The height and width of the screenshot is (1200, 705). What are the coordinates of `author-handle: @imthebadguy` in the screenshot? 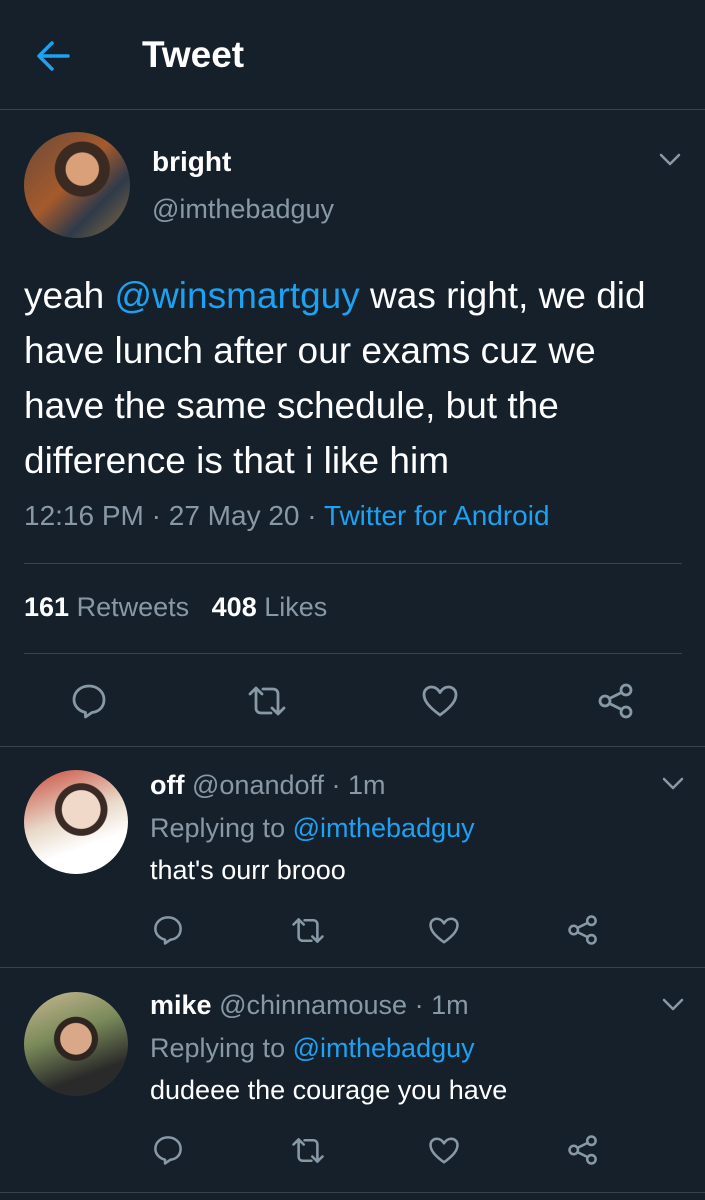 It's located at (243, 209).